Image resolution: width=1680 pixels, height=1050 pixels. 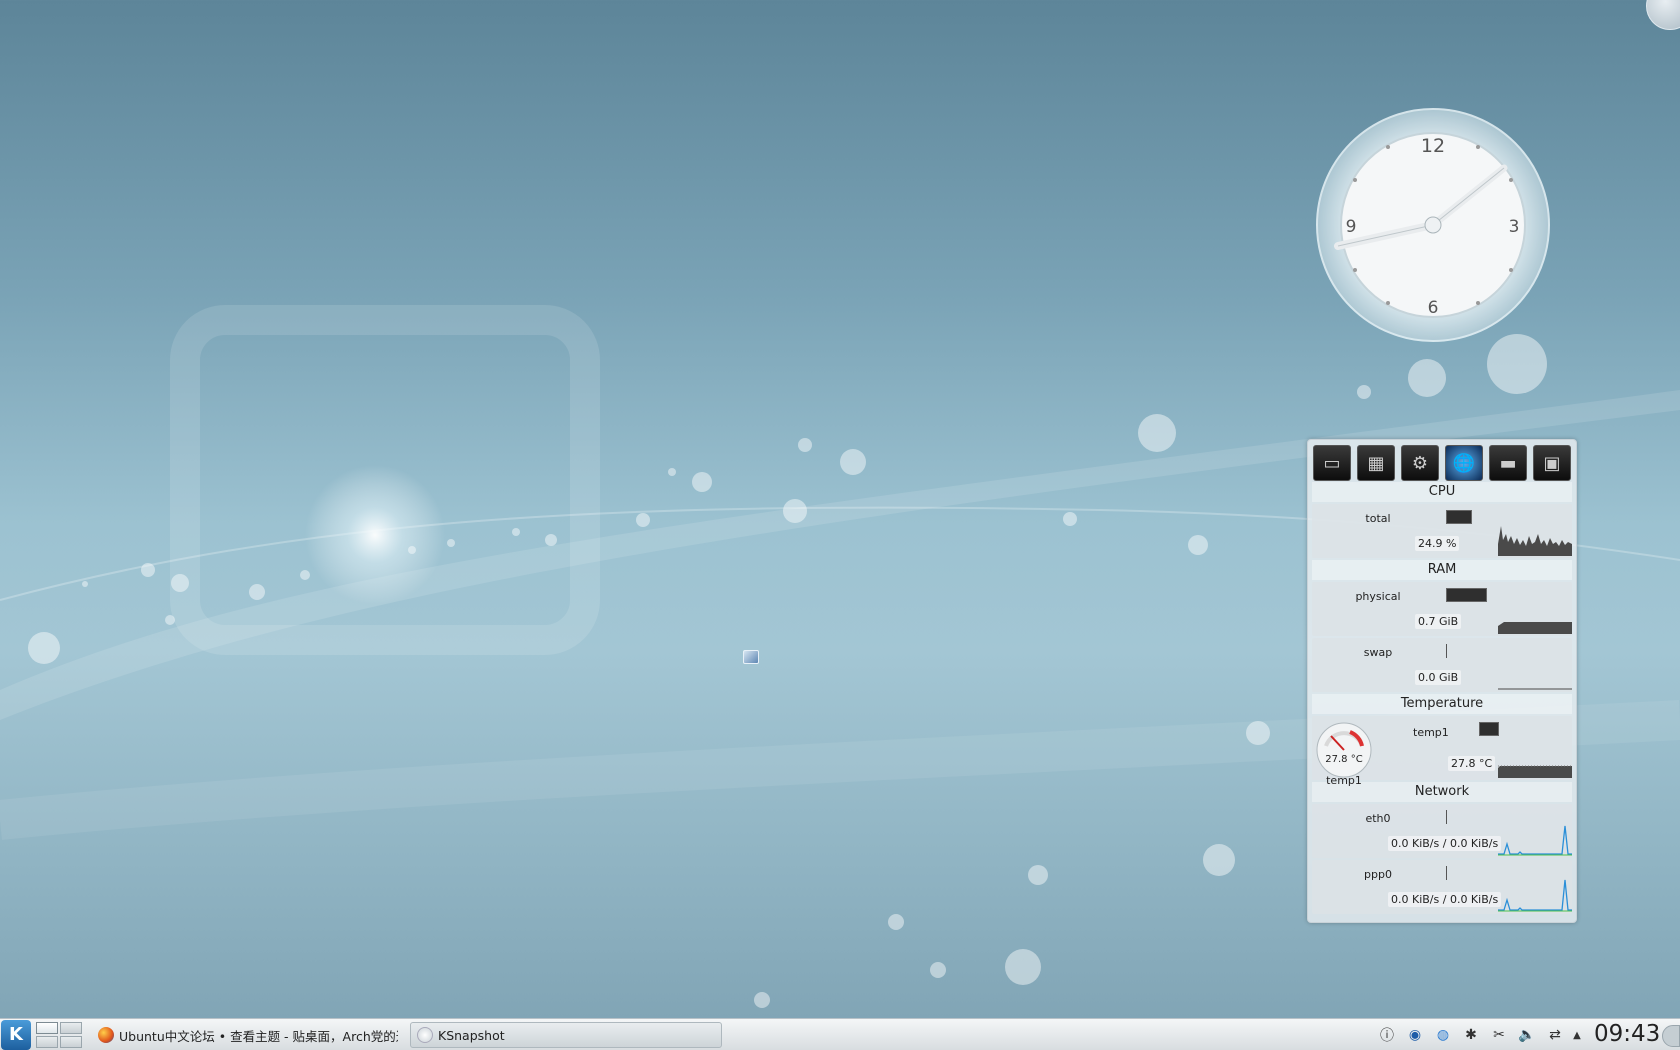 What do you see at coordinates (106, 1035) in the screenshot?
I see `firefox-icon` at bounding box center [106, 1035].